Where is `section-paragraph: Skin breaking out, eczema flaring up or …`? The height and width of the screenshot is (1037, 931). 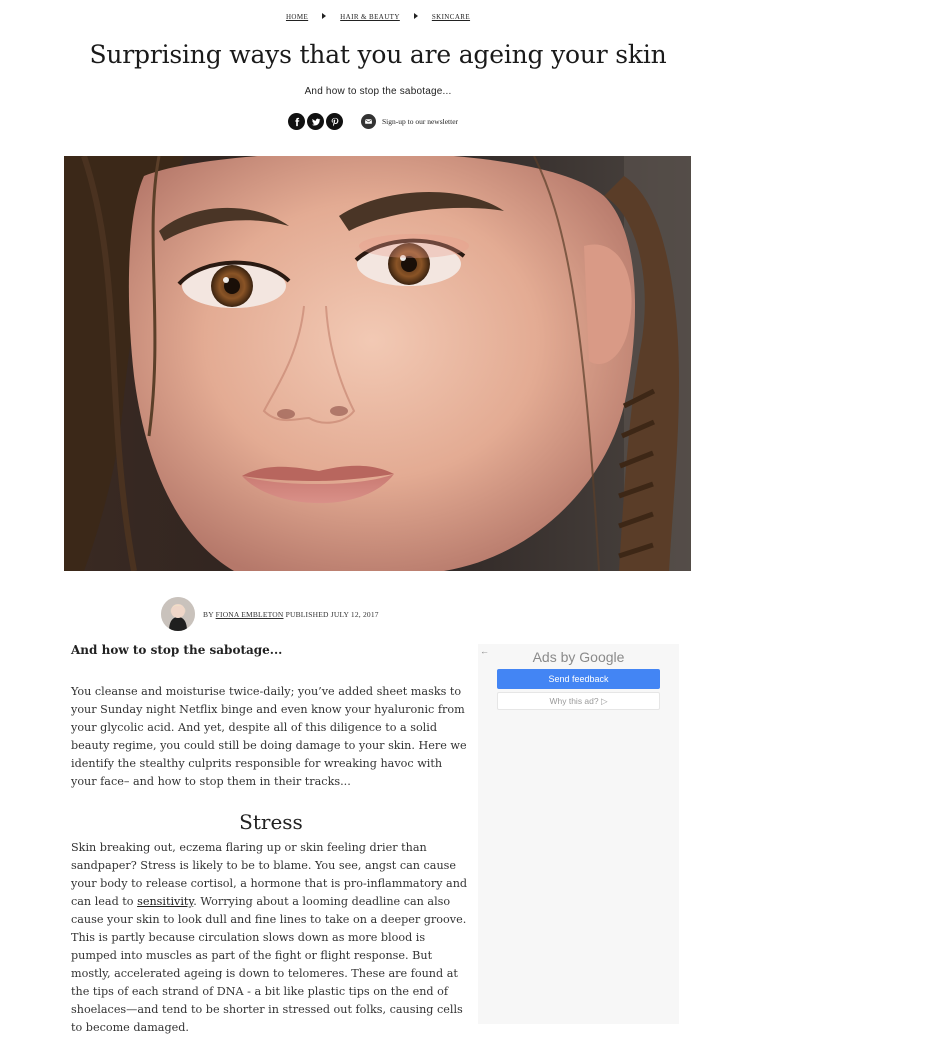
section-paragraph: Skin breaking out, eczema flaring up or … is located at coordinates (272, 938).